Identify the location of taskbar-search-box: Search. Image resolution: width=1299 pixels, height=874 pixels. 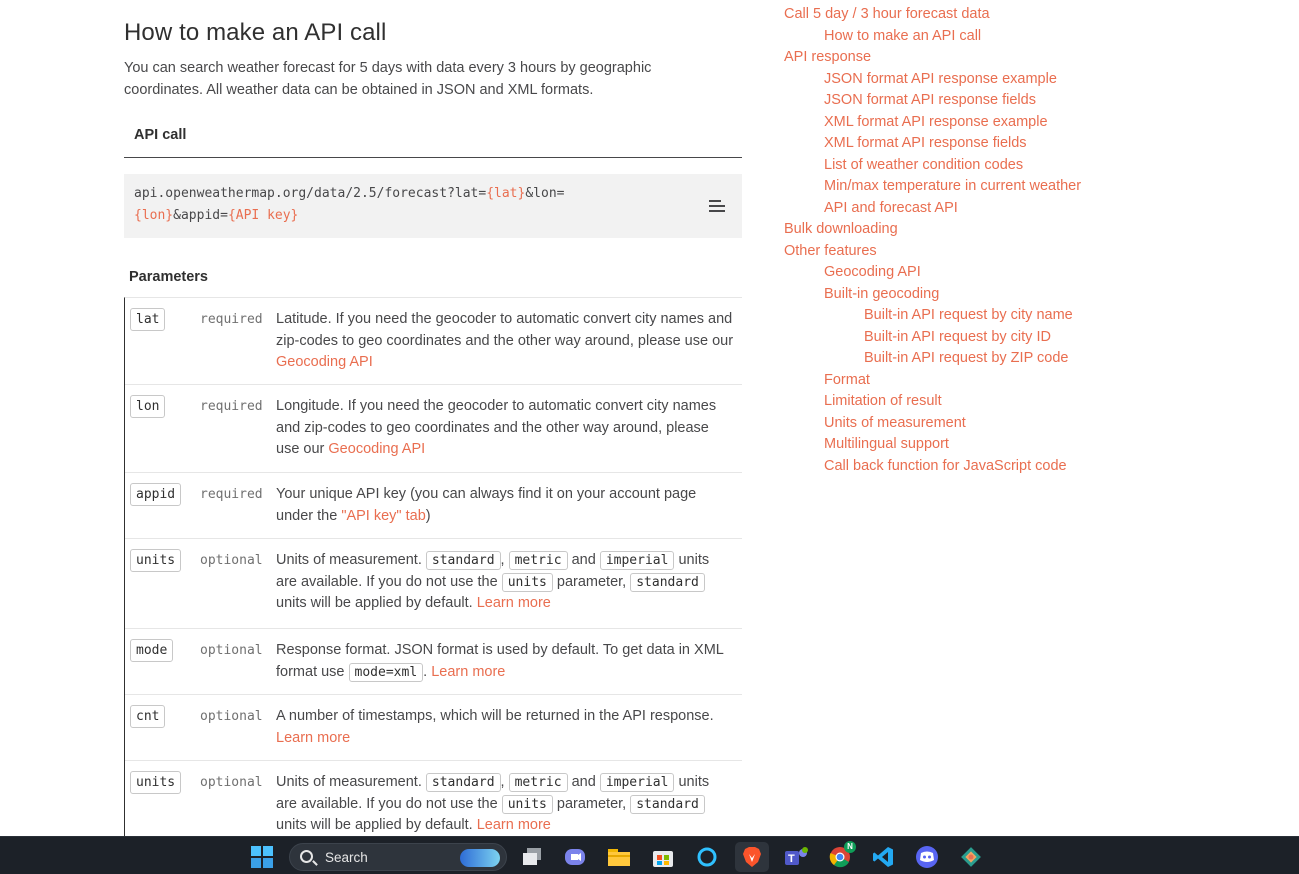
(398, 857).